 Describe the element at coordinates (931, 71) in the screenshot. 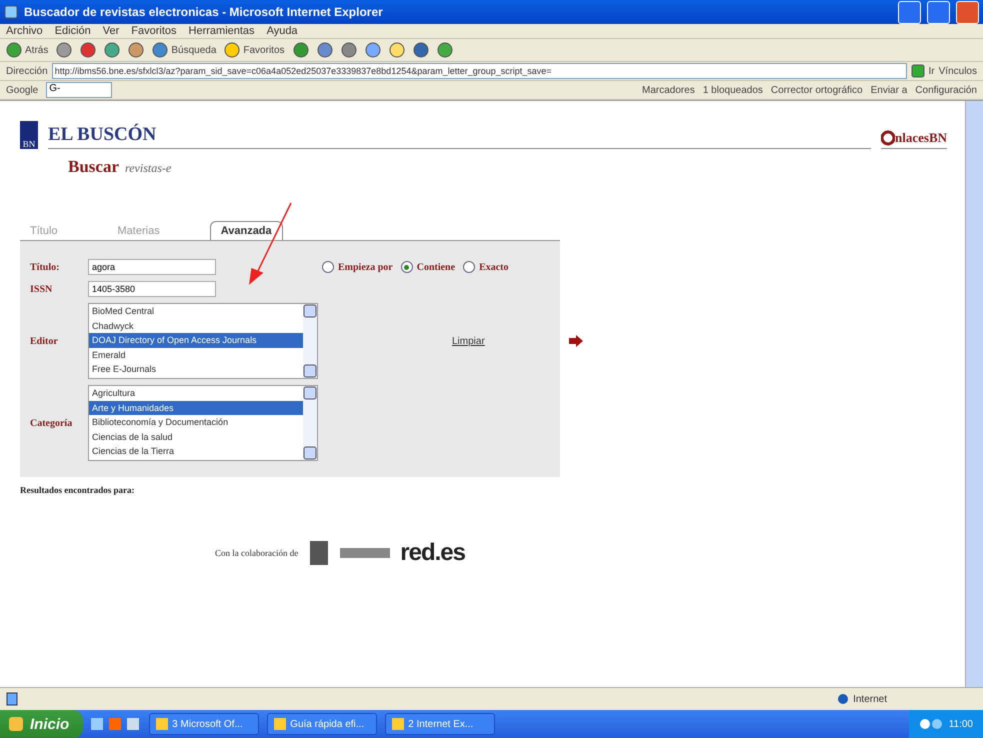

I see `go-button: Ir` at that location.